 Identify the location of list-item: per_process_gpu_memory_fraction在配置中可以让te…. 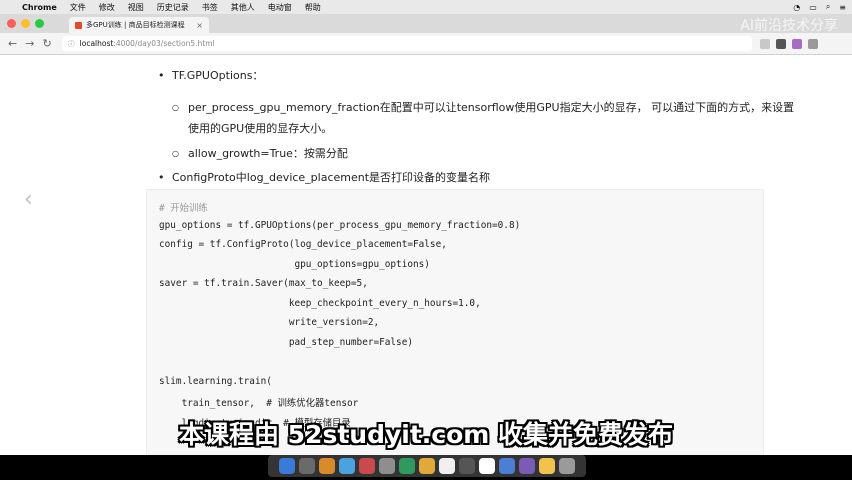
(483, 118).